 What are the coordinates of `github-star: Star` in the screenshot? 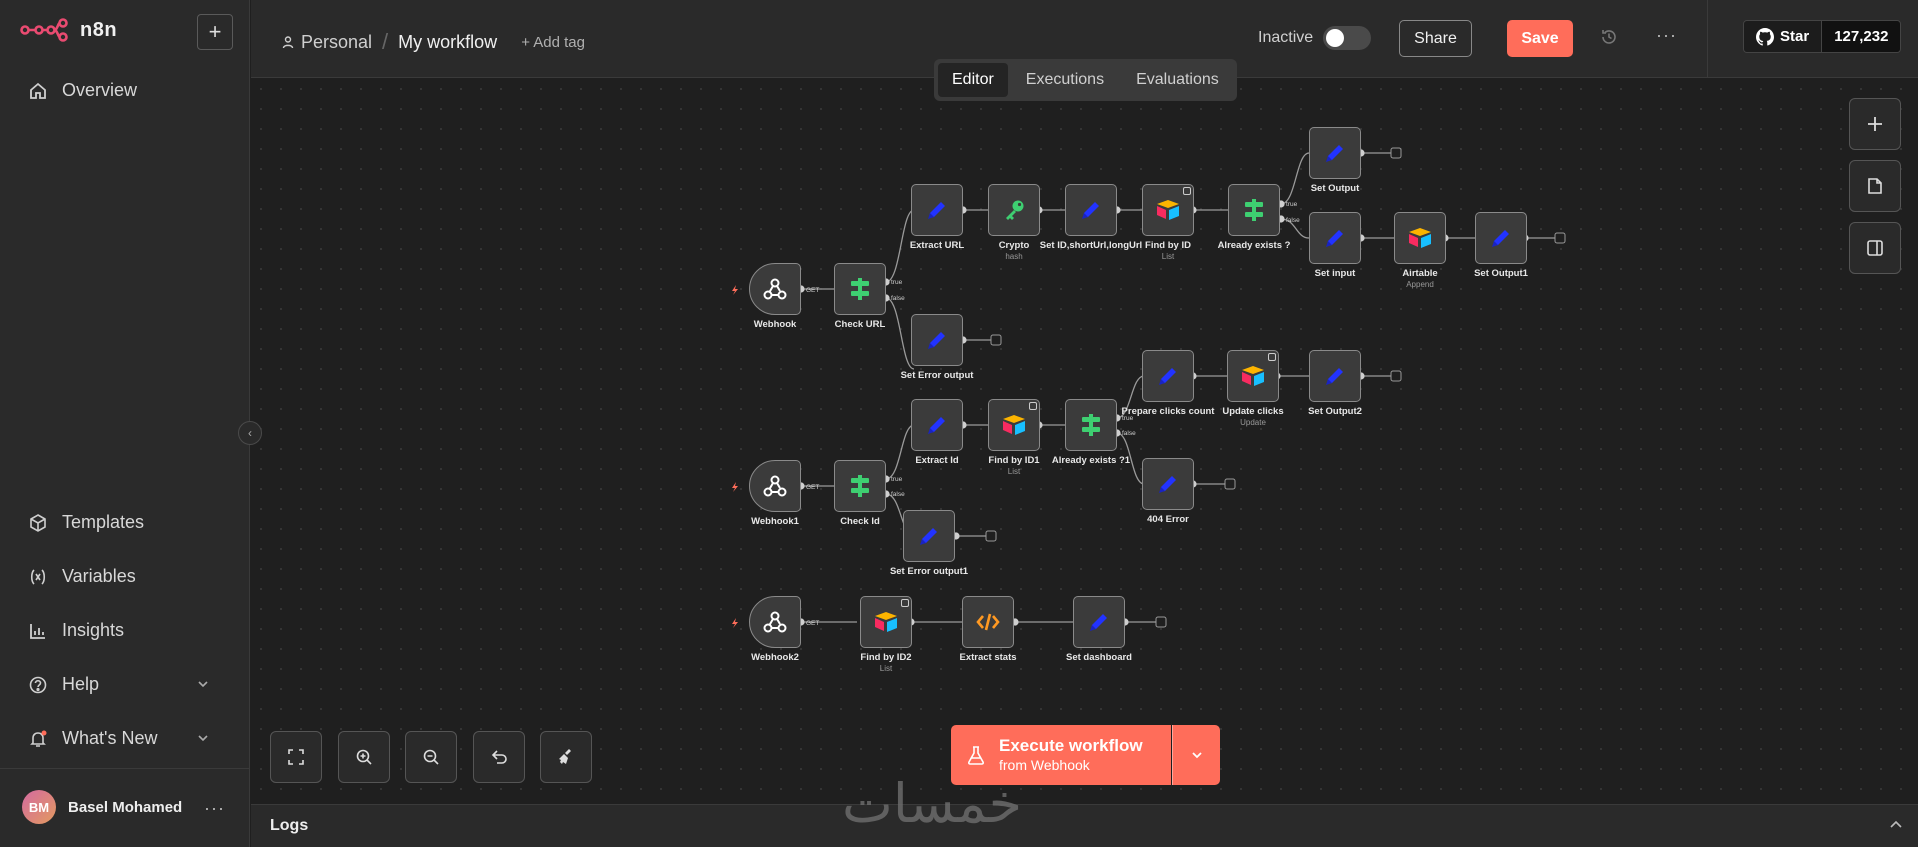 It's located at (1783, 36).